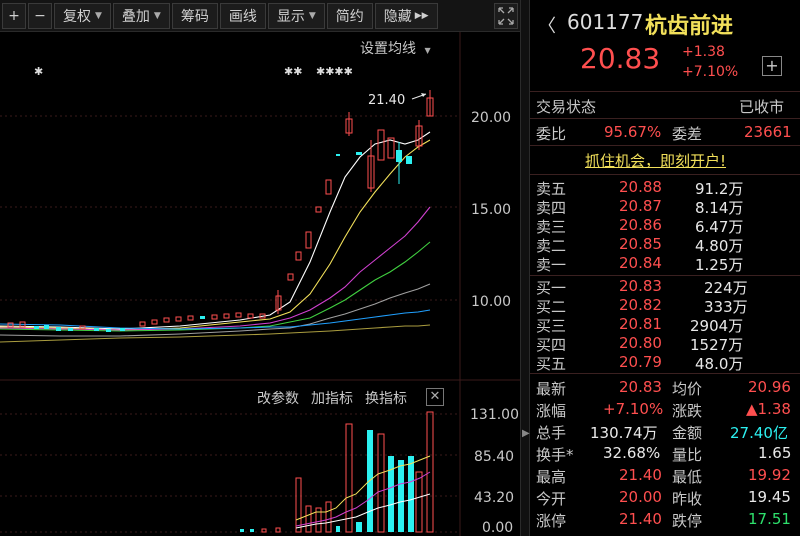 The height and width of the screenshot is (536, 800). Describe the element at coordinates (551, 364) in the screenshot. I see `buy-level-label: 买五` at that location.